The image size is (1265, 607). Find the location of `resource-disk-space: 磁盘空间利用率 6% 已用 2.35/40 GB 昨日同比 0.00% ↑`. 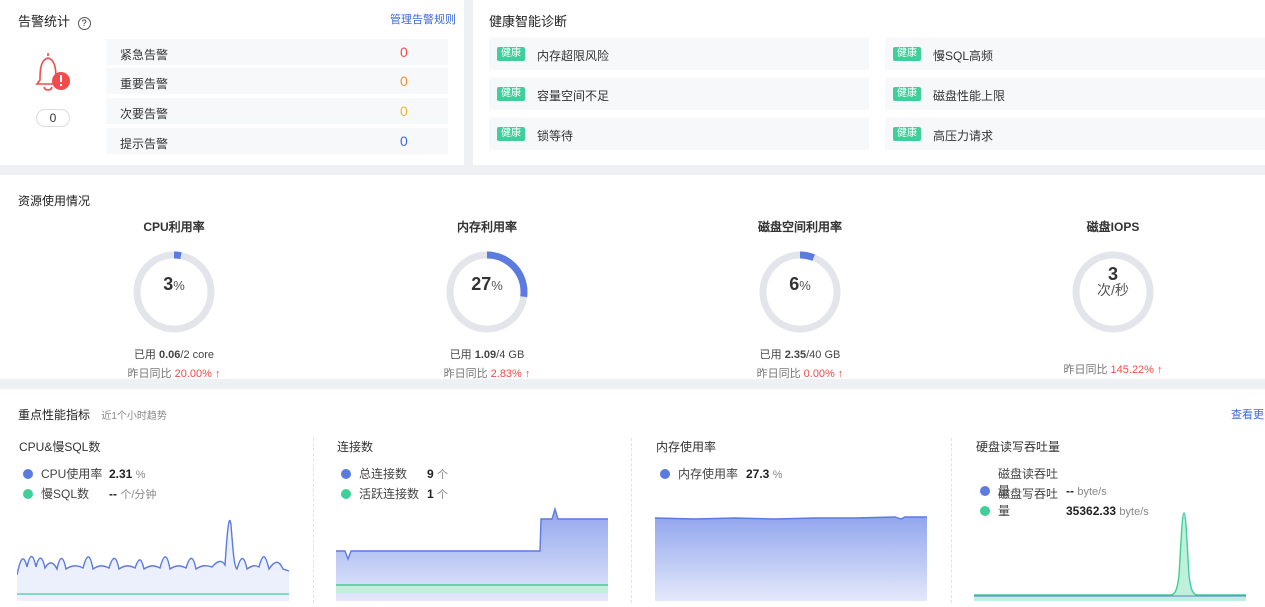

resource-disk-space: 磁盘空间利用率 6% 已用 2.35/40 GB 昨日同比 0.00% ↑ is located at coordinates (800, 299).